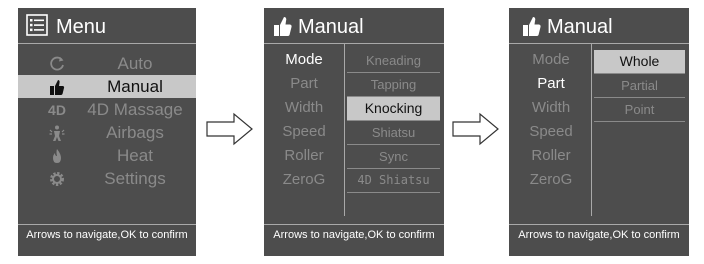 This screenshot has width=704, height=264. What do you see at coordinates (135, 132) in the screenshot?
I see `menu-item-label: Airbags` at bounding box center [135, 132].